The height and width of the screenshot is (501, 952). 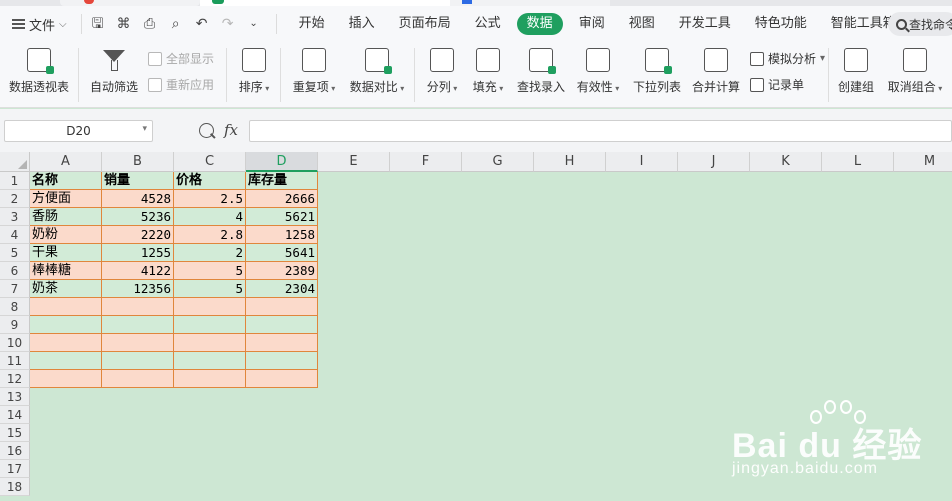 I want to click on column-header-d: D, so click(x=282, y=162).